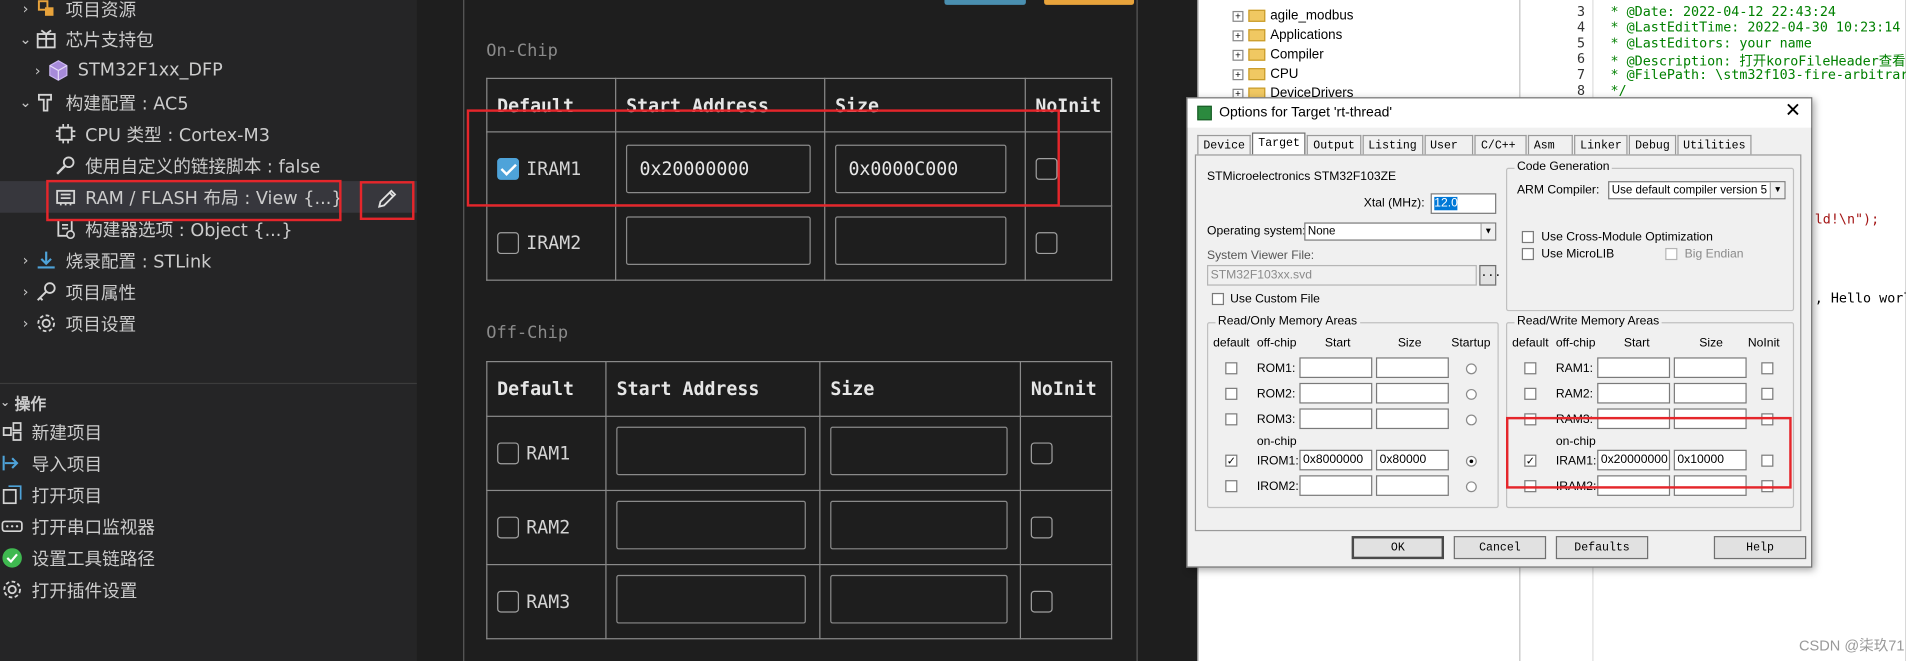 This screenshot has width=1906, height=661. What do you see at coordinates (1500, 548) in the screenshot?
I see `cancel-button: Cancel` at bounding box center [1500, 548].